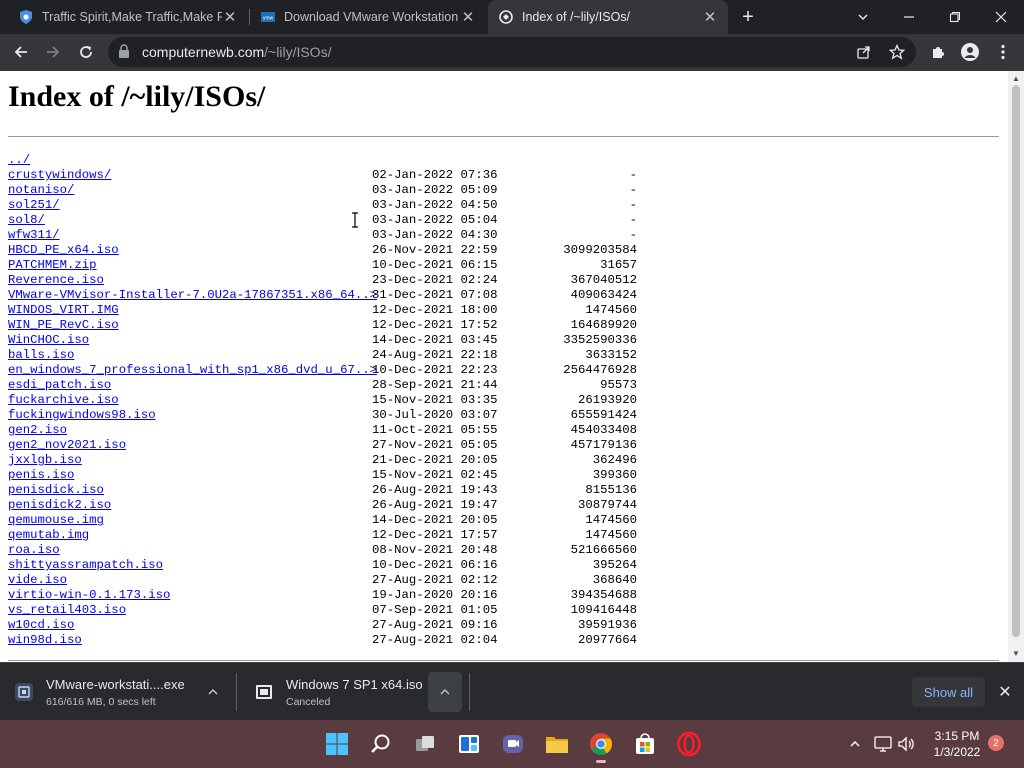 This screenshot has height=768, width=1024. Describe the element at coordinates (1016, 79) in the screenshot. I see `scroll-up-arrow-icon: ▲` at that location.